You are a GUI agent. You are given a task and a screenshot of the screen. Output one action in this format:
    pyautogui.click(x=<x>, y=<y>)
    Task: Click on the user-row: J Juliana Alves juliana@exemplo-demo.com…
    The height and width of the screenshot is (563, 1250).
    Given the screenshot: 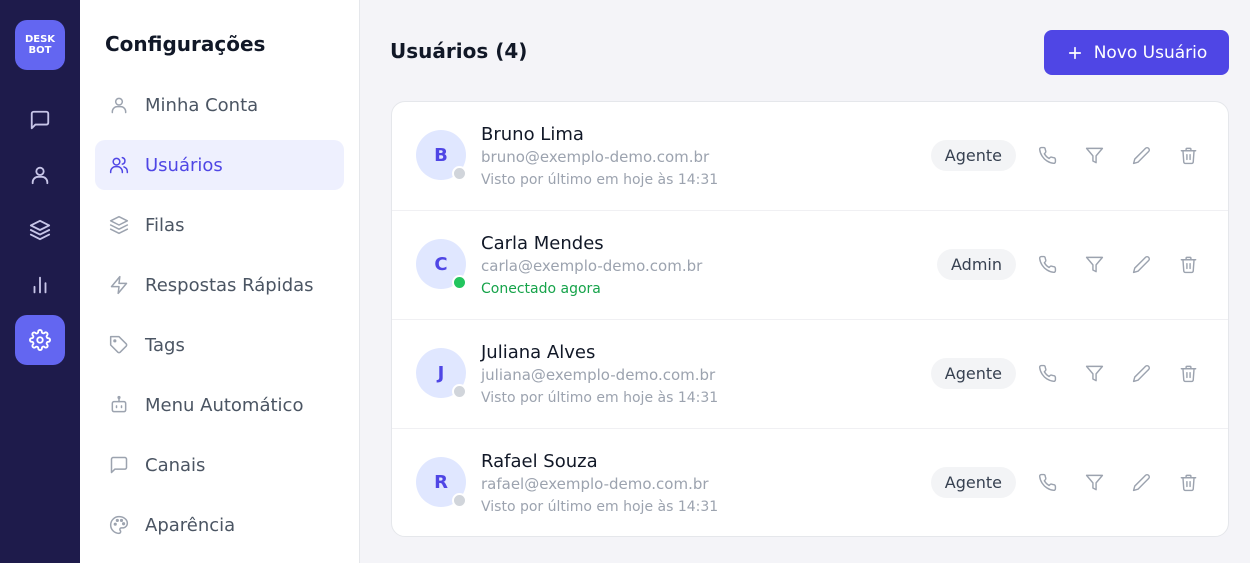 What is the action you would take?
    pyautogui.click(x=810, y=374)
    